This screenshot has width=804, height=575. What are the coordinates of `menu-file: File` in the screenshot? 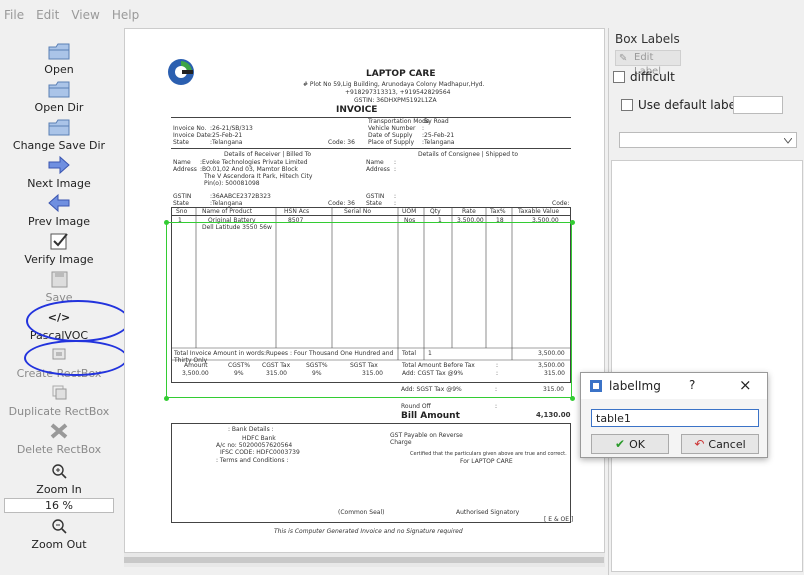 It's located at (14, 18).